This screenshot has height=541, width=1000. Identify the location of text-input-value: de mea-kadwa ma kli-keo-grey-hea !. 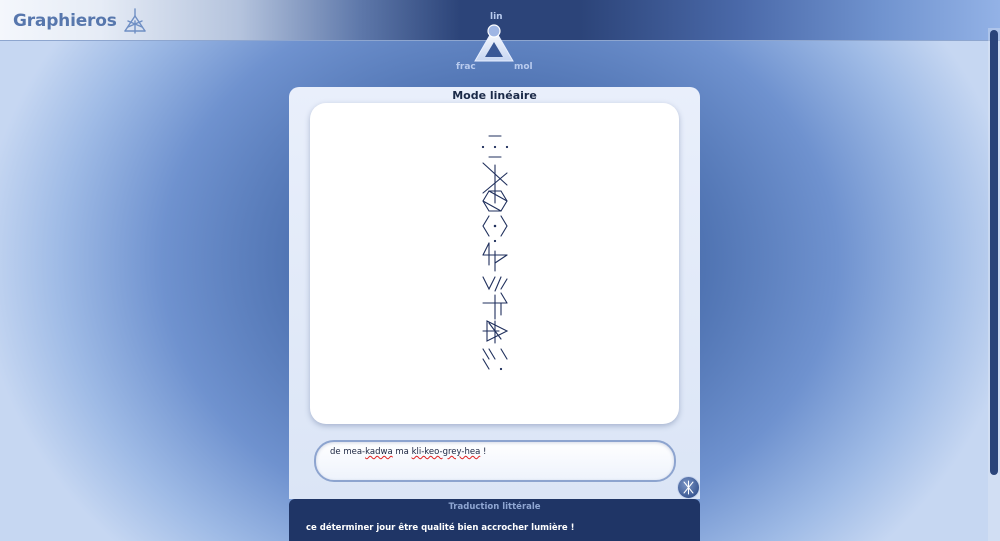
(408, 452).